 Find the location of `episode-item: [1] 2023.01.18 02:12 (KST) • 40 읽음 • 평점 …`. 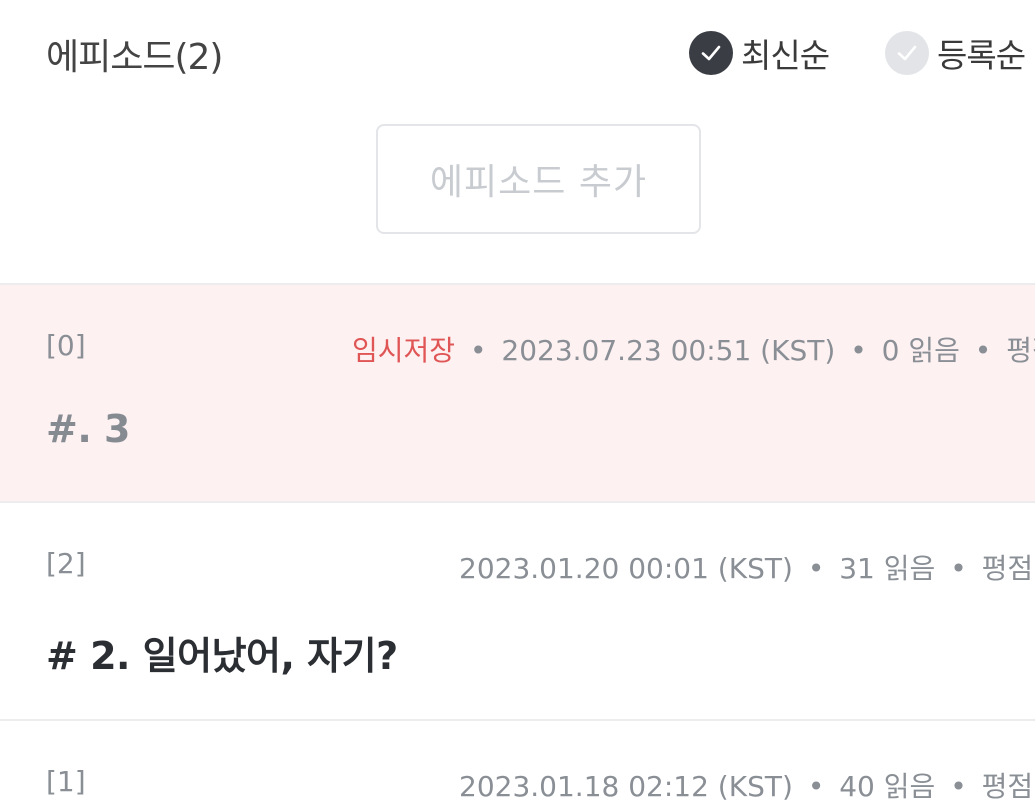

episode-item: [1] 2023.01.18 02:12 (KST) • 40 읽음 • 평점 … is located at coordinates (517, 761).